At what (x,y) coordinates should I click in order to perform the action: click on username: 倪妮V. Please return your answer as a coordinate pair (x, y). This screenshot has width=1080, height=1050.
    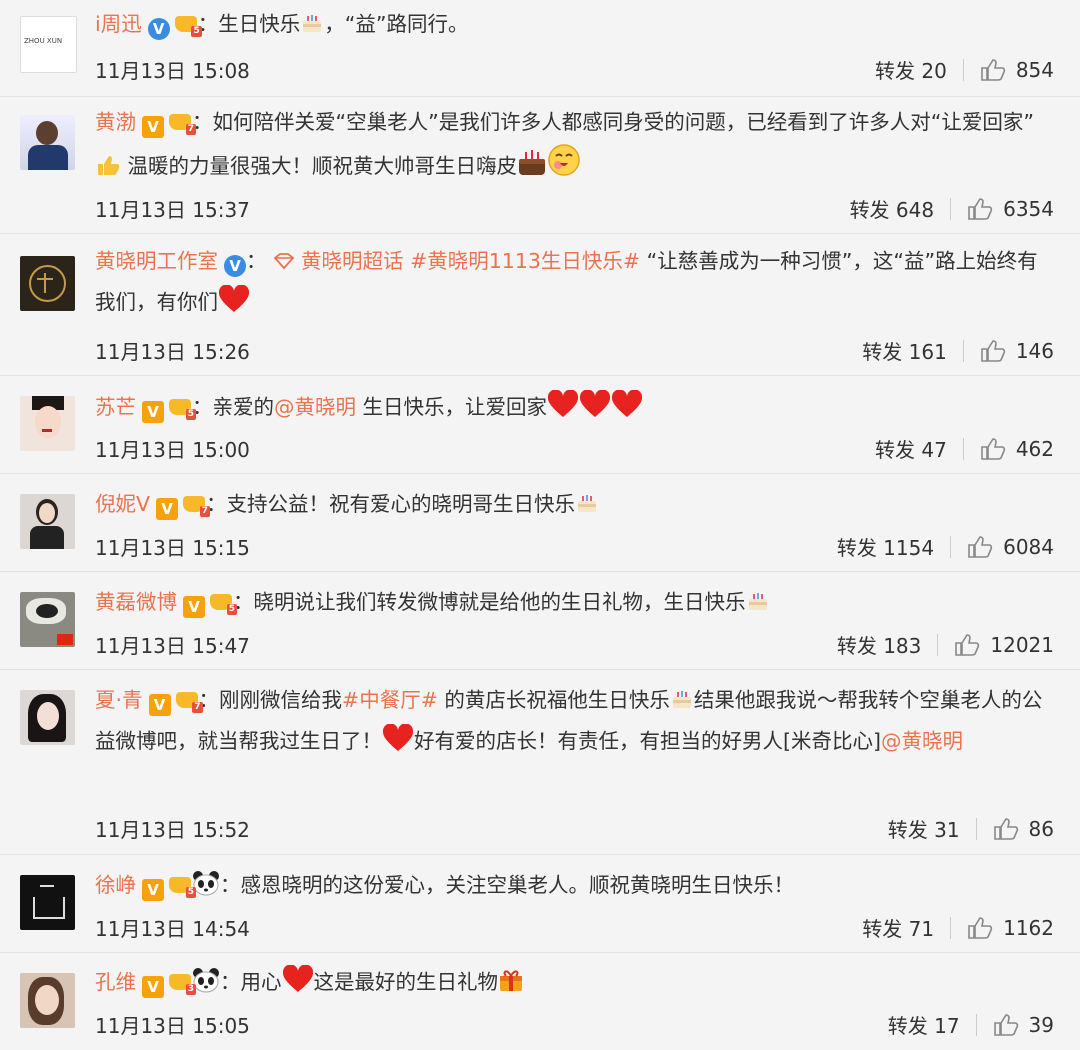
    Looking at the image, I should click on (122, 504).